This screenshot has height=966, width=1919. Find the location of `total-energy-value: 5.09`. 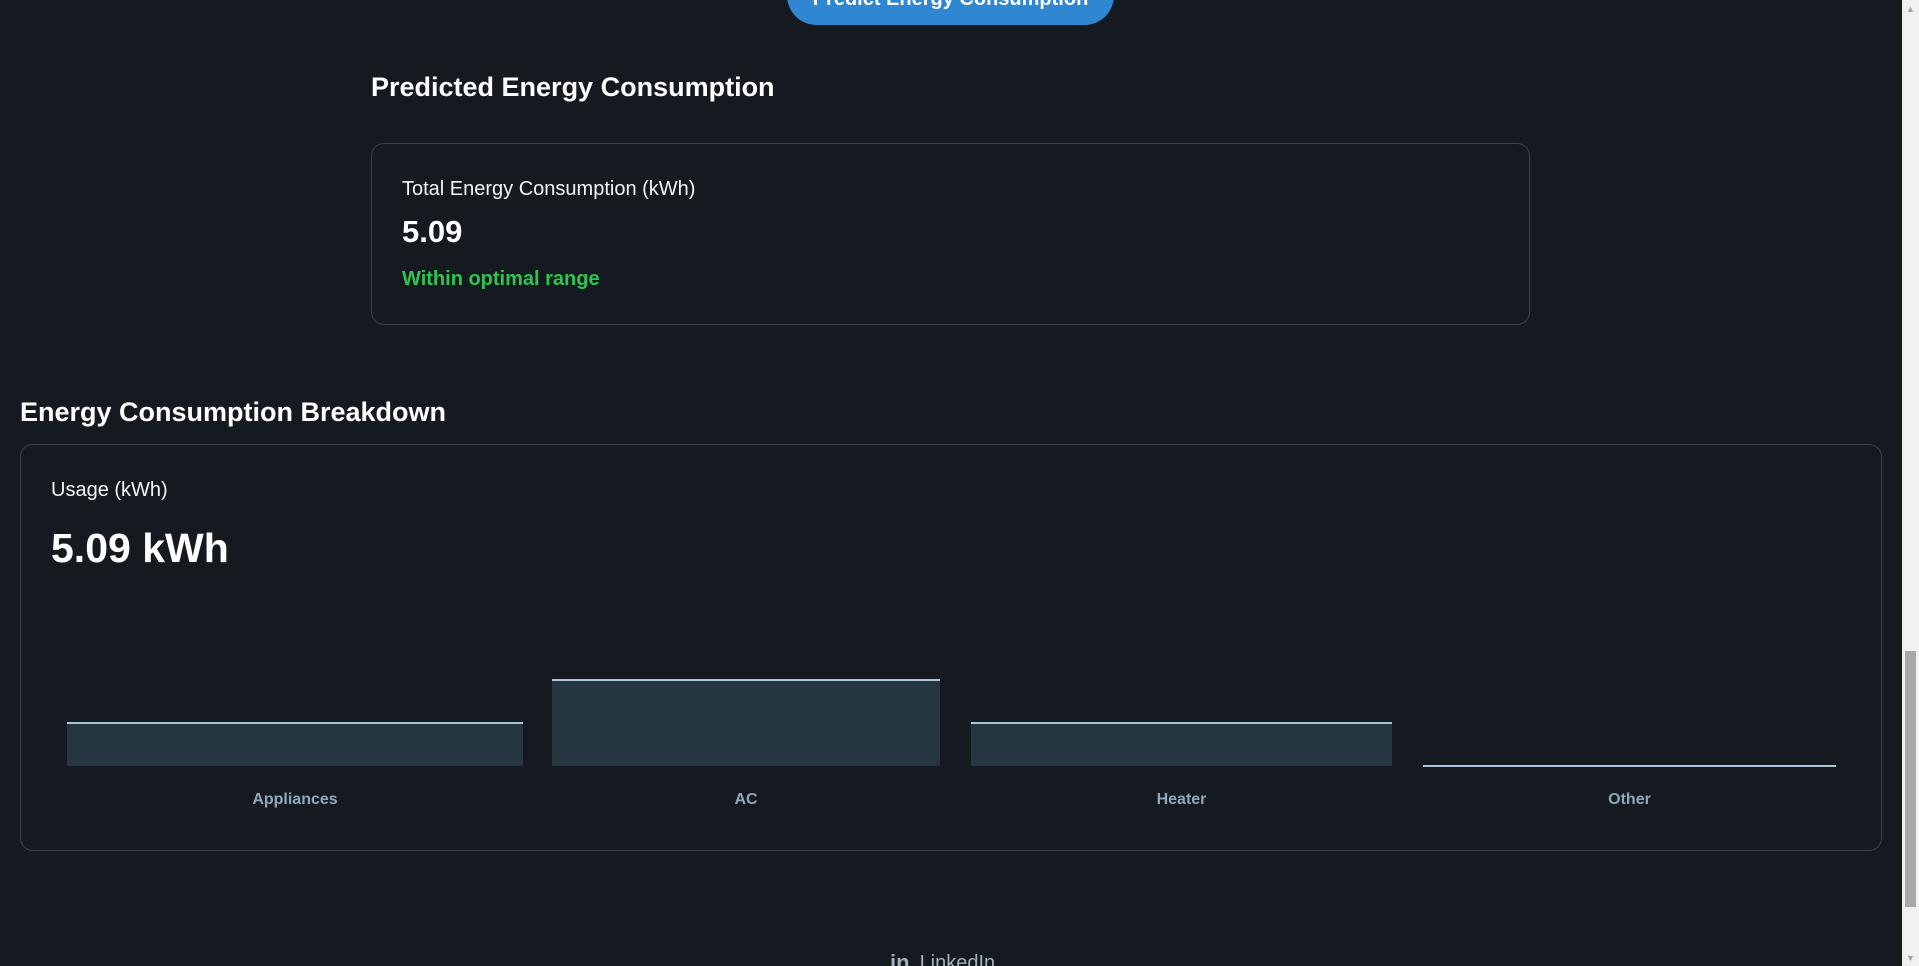

total-energy-value: 5.09 is located at coordinates (432, 231).